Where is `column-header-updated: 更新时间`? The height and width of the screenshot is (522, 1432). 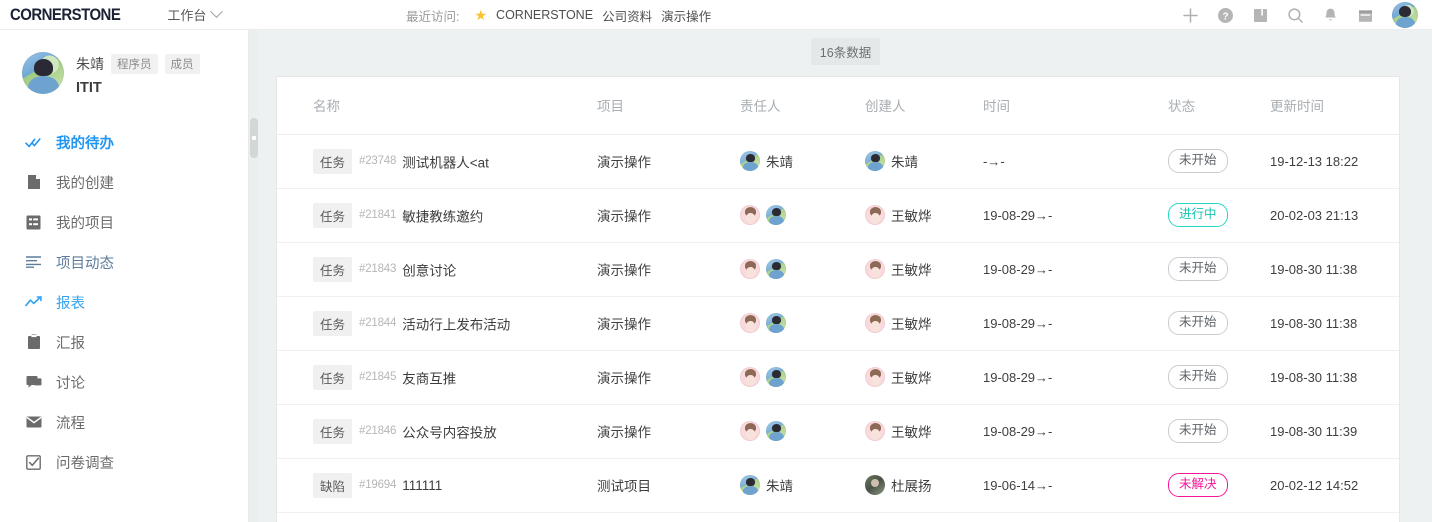
column-header-updated: 更新时间 is located at coordinates (1334, 106).